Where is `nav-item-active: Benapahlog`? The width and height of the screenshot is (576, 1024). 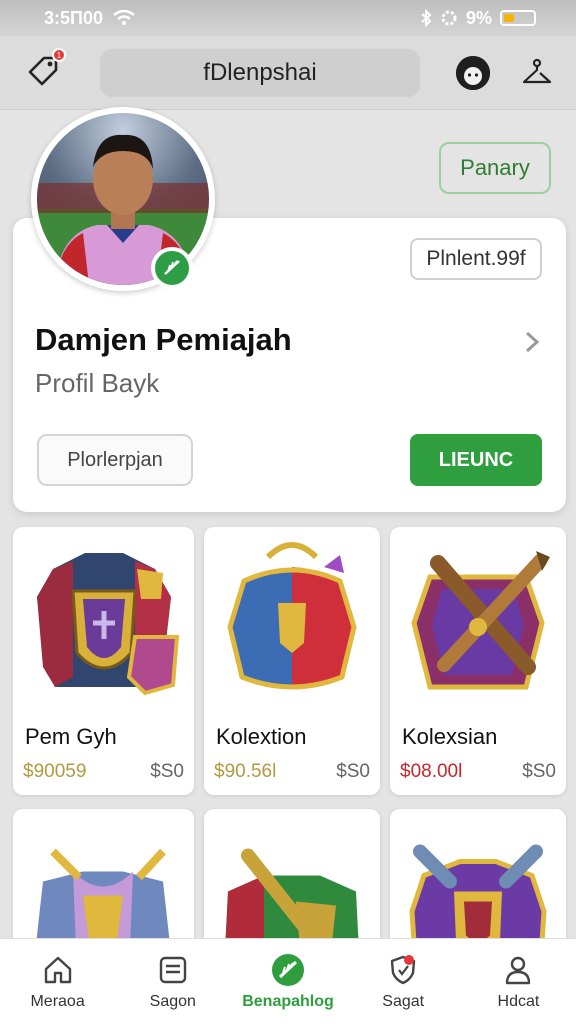
nav-item-active: Benapahlog is located at coordinates (287, 981).